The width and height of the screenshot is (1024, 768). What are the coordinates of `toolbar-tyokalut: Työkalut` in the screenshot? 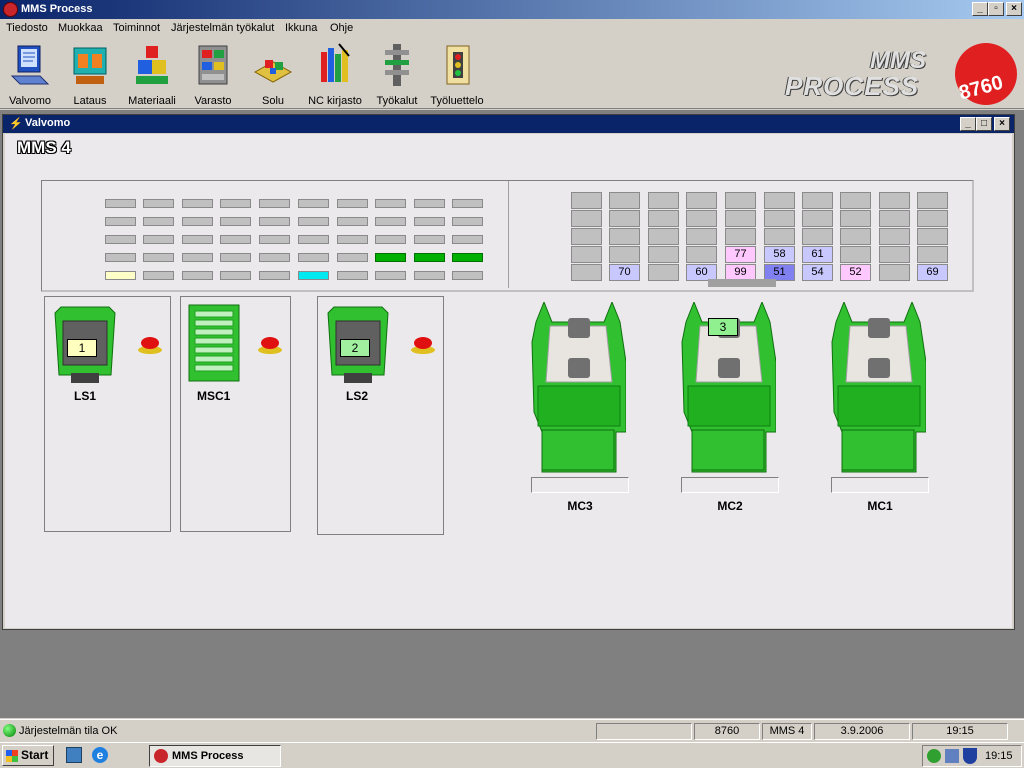 It's located at (397, 74).